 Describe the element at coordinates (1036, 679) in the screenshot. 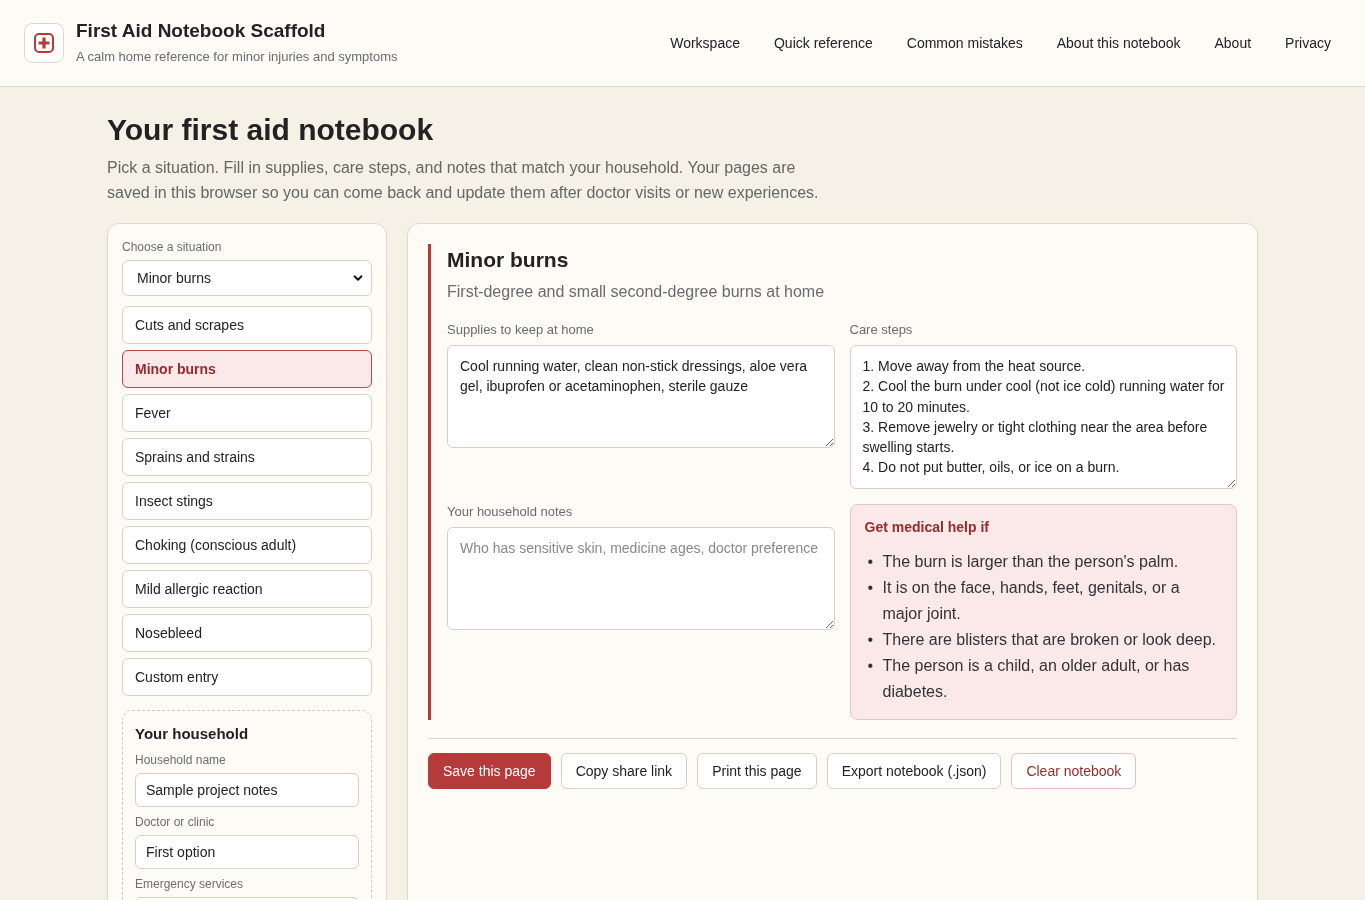

I see `warning-list-item: The person is a child, an older adult, or has diabetes.` at that location.